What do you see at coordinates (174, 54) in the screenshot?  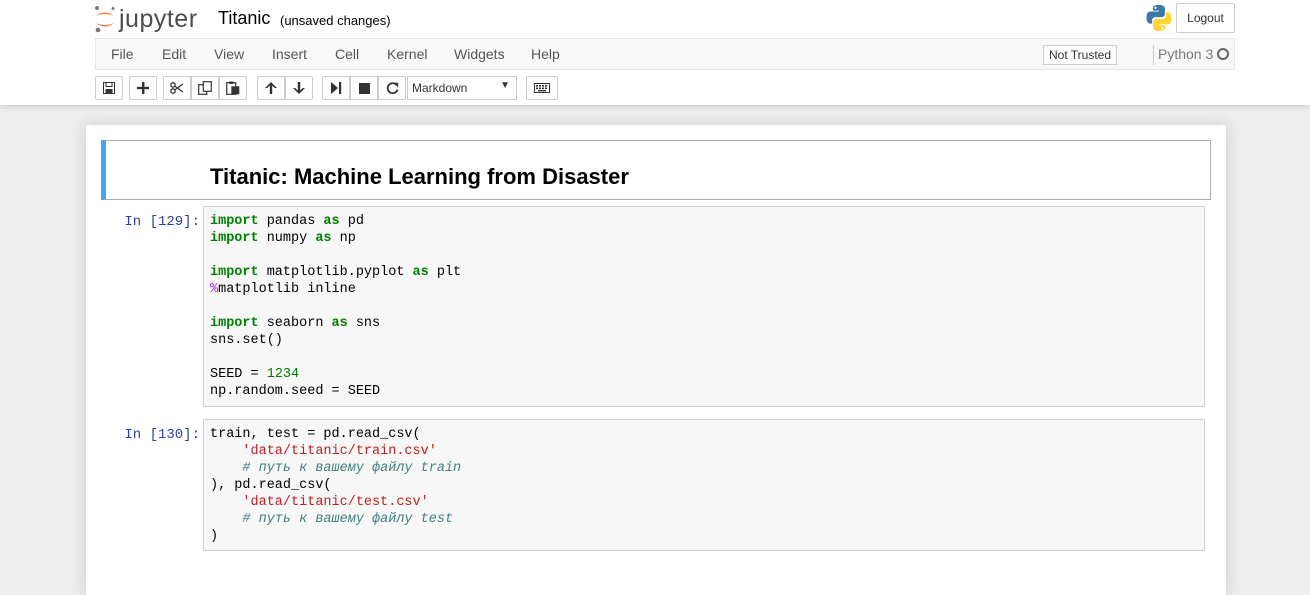 I see `menu-edit: Edit` at bounding box center [174, 54].